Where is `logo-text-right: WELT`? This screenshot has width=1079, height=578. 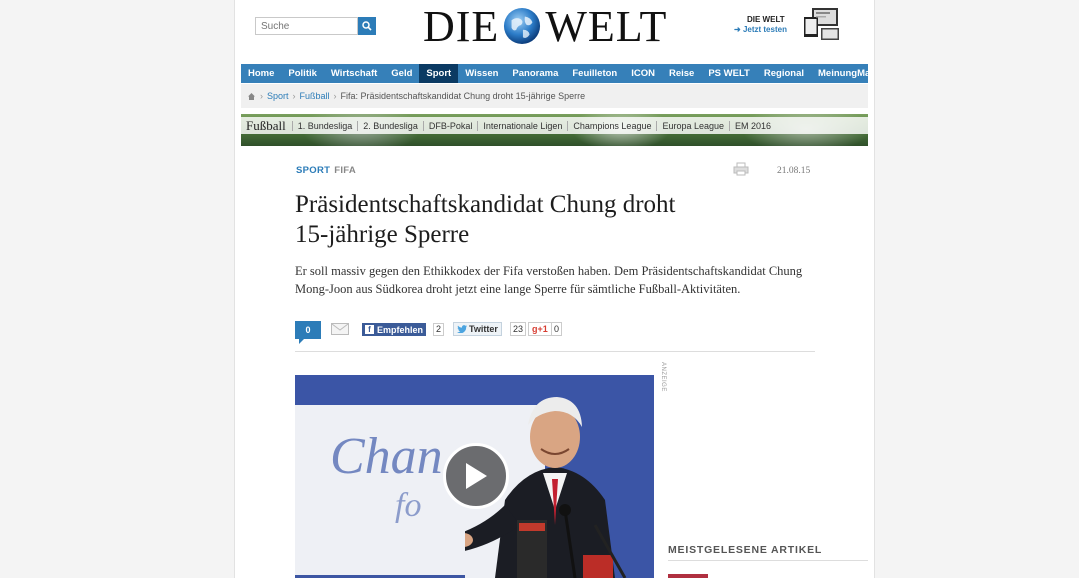
logo-text-right: WELT is located at coordinates (606, 26).